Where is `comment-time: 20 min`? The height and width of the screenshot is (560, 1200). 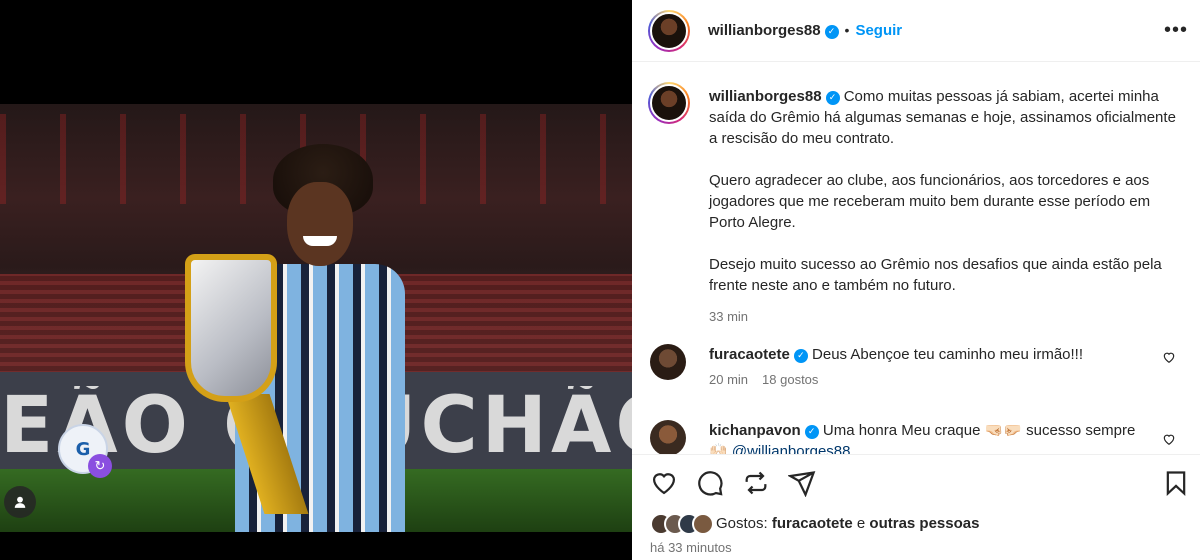 comment-time: 20 min is located at coordinates (728, 379).